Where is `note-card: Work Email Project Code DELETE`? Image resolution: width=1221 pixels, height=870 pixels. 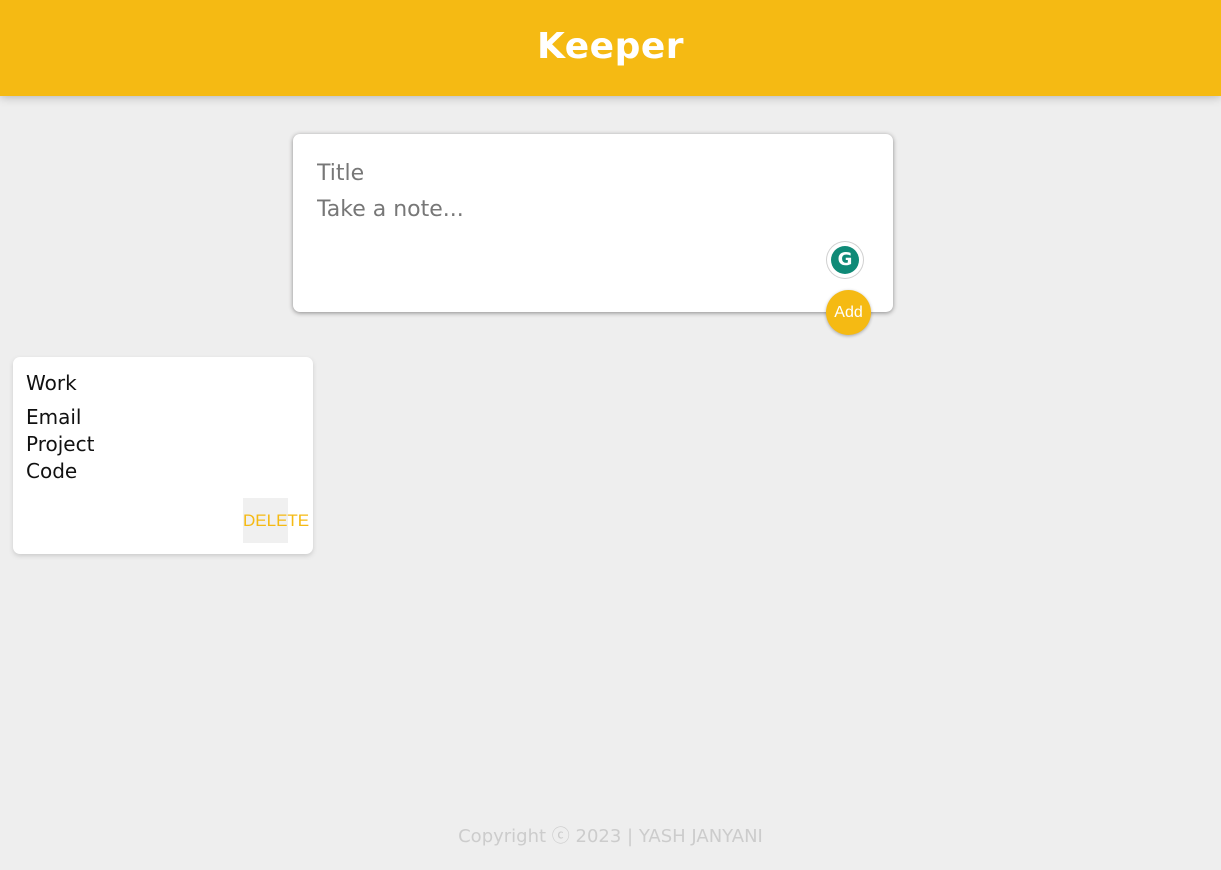
note-card: Work Email Project Code DELETE is located at coordinates (163, 455).